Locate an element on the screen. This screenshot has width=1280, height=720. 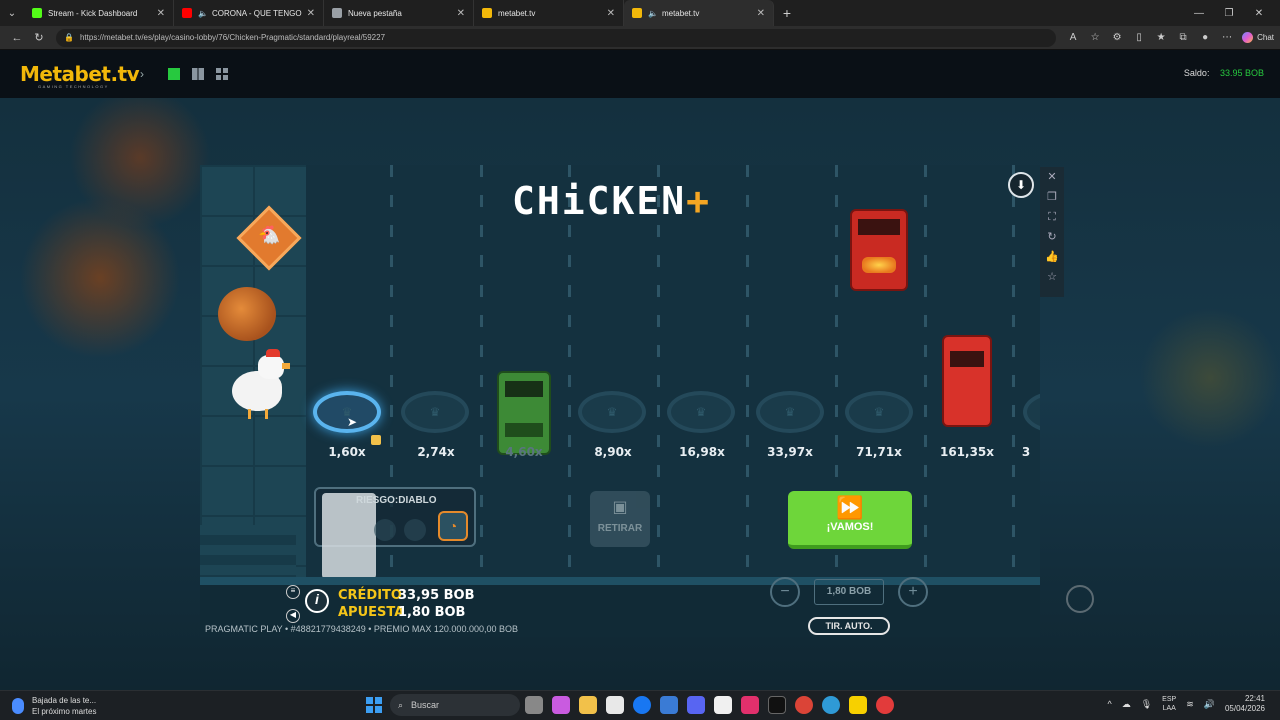
chevron-up-icon: ^ is located at coordinates (1110, 704).